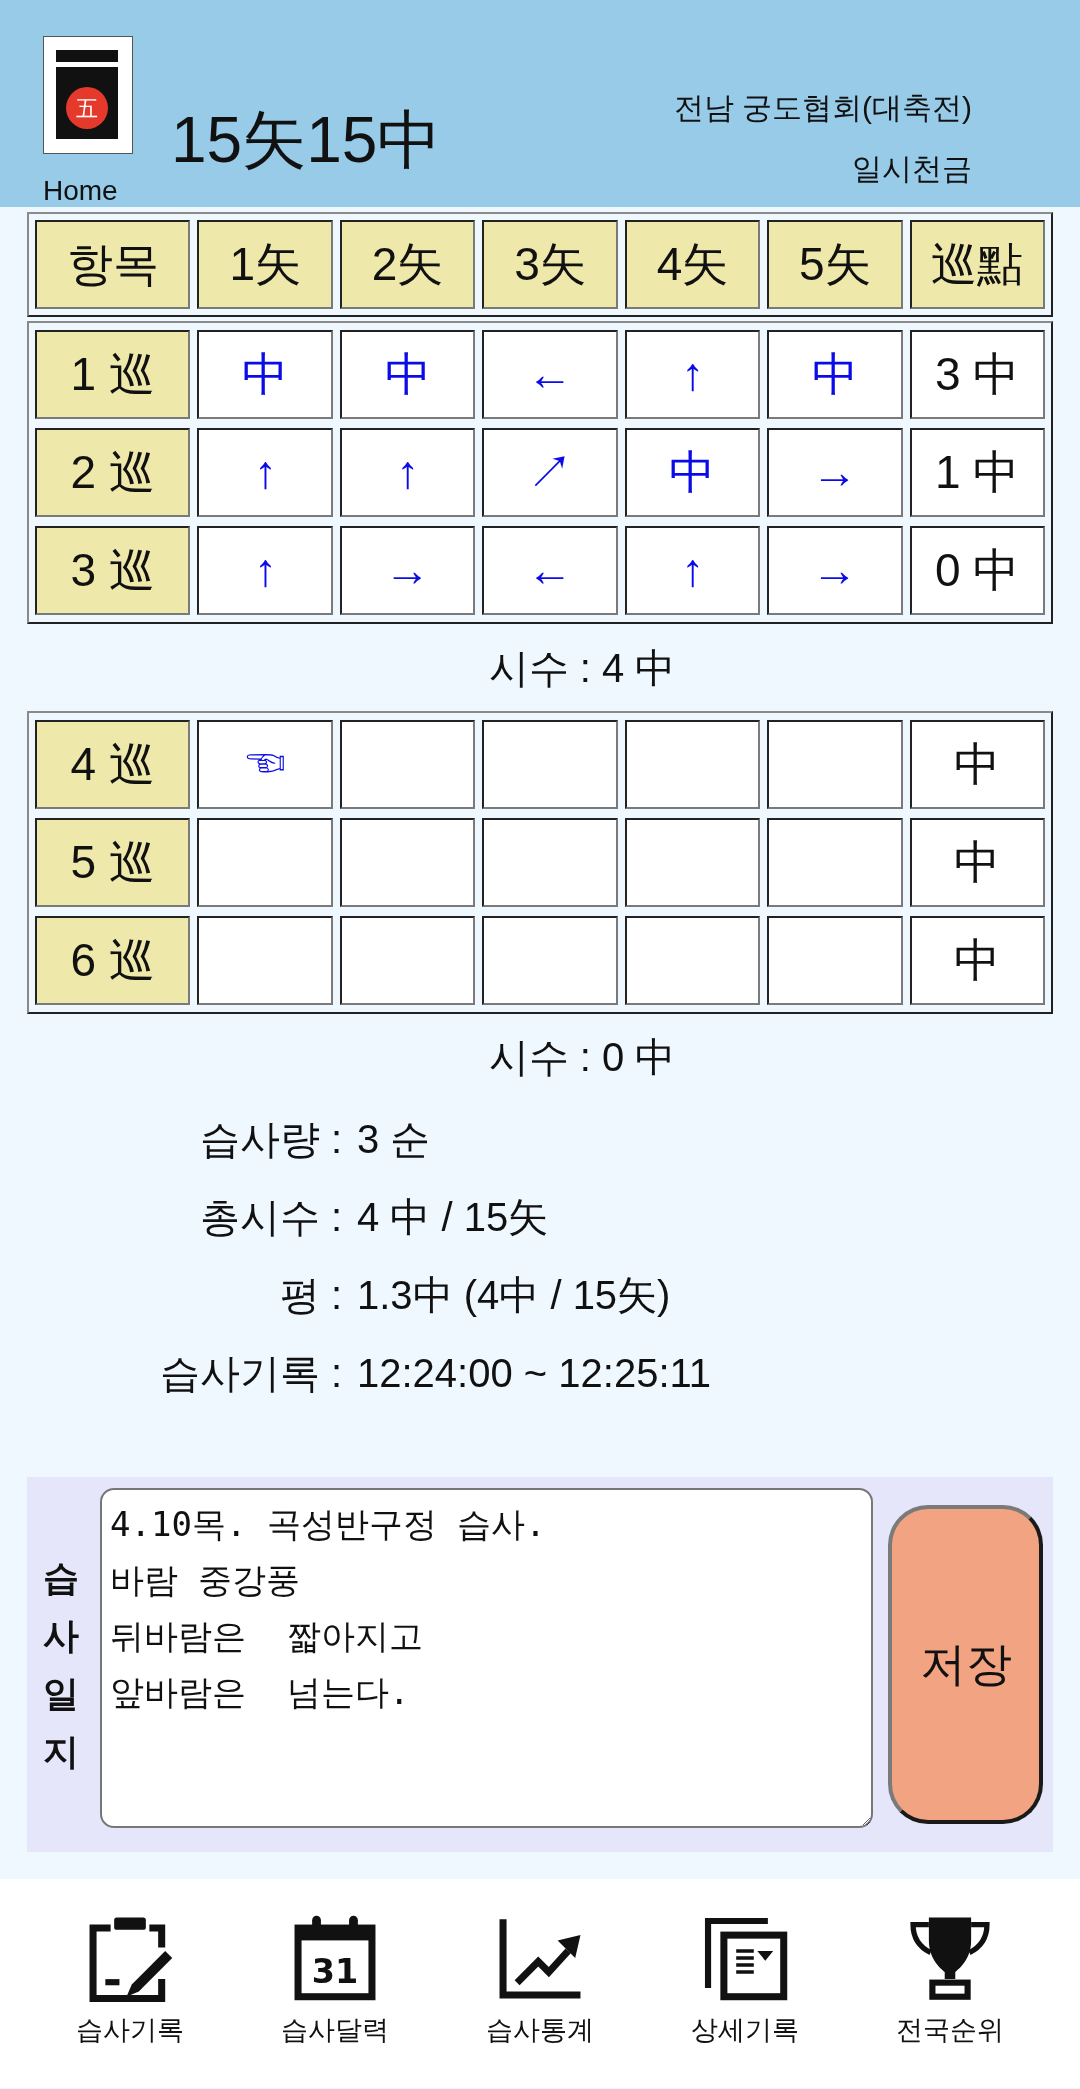  Describe the element at coordinates (130, 1983) in the screenshot. I see `nav-button: 습사기록` at that location.